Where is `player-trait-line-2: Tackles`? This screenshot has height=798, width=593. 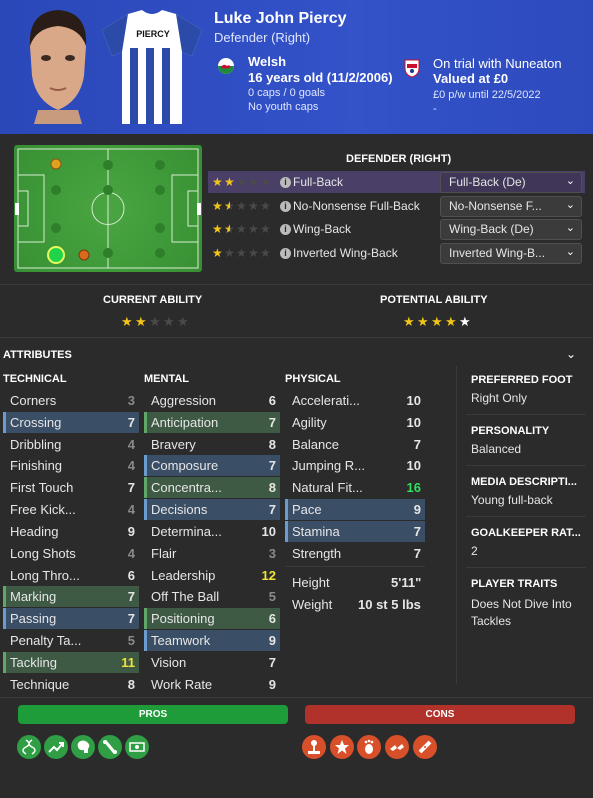
player-trait-line-2: Tackles is located at coordinates (491, 621).